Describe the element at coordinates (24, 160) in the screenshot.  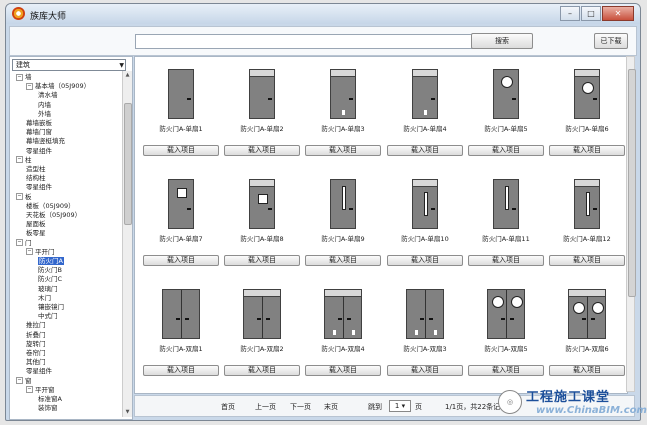
I see `tree-item: − 柱` at that location.